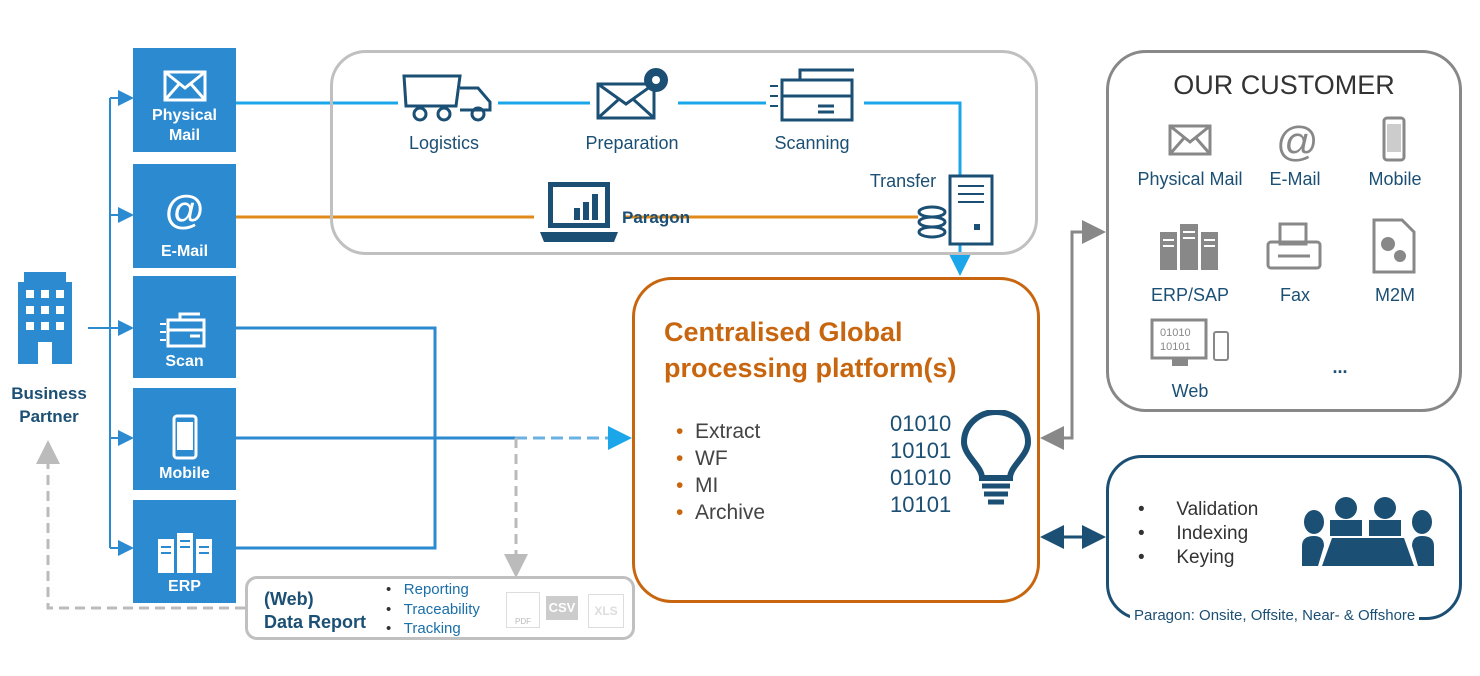 This screenshot has height=676, width=1480. I want to click on customer-mobile: Mobile, so click(1395, 179).